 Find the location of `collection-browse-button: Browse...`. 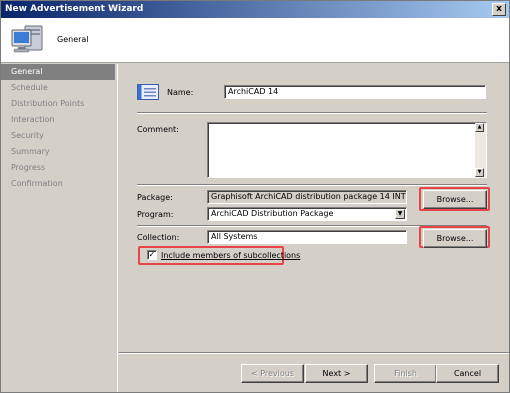

collection-browse-button: Browse... is located at coordinates (455, 238).